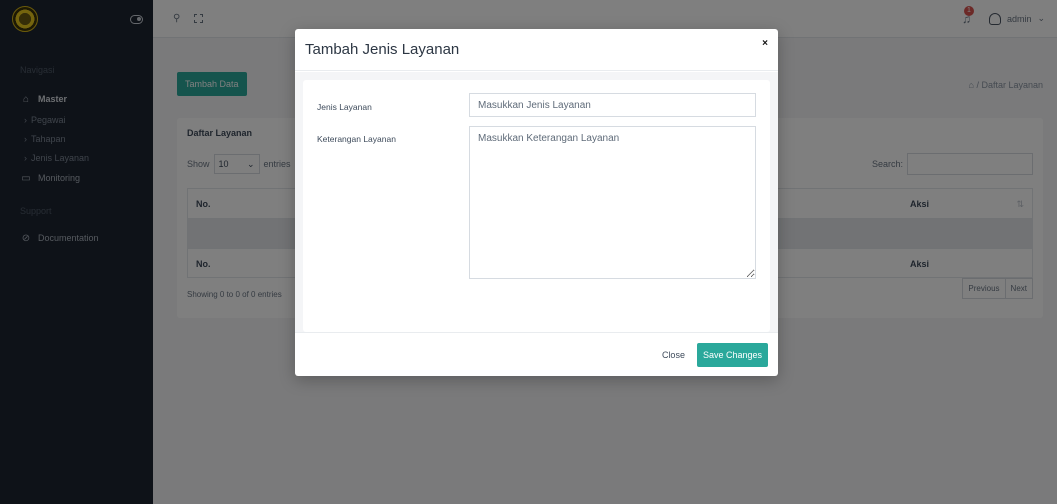  Describe the element at coordinates (536, 354) in the screenshot. I see `modal-footer: Close Save Changes` at that location.